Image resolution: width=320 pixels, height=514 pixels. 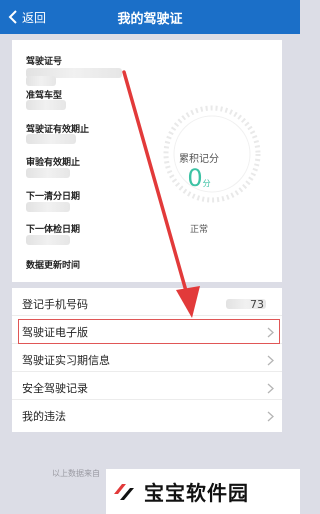 What do you see at coordinates (150, 19) in the screenshot?
I see `page-title: 我的驾驶证` at bounding box center [150, 19].